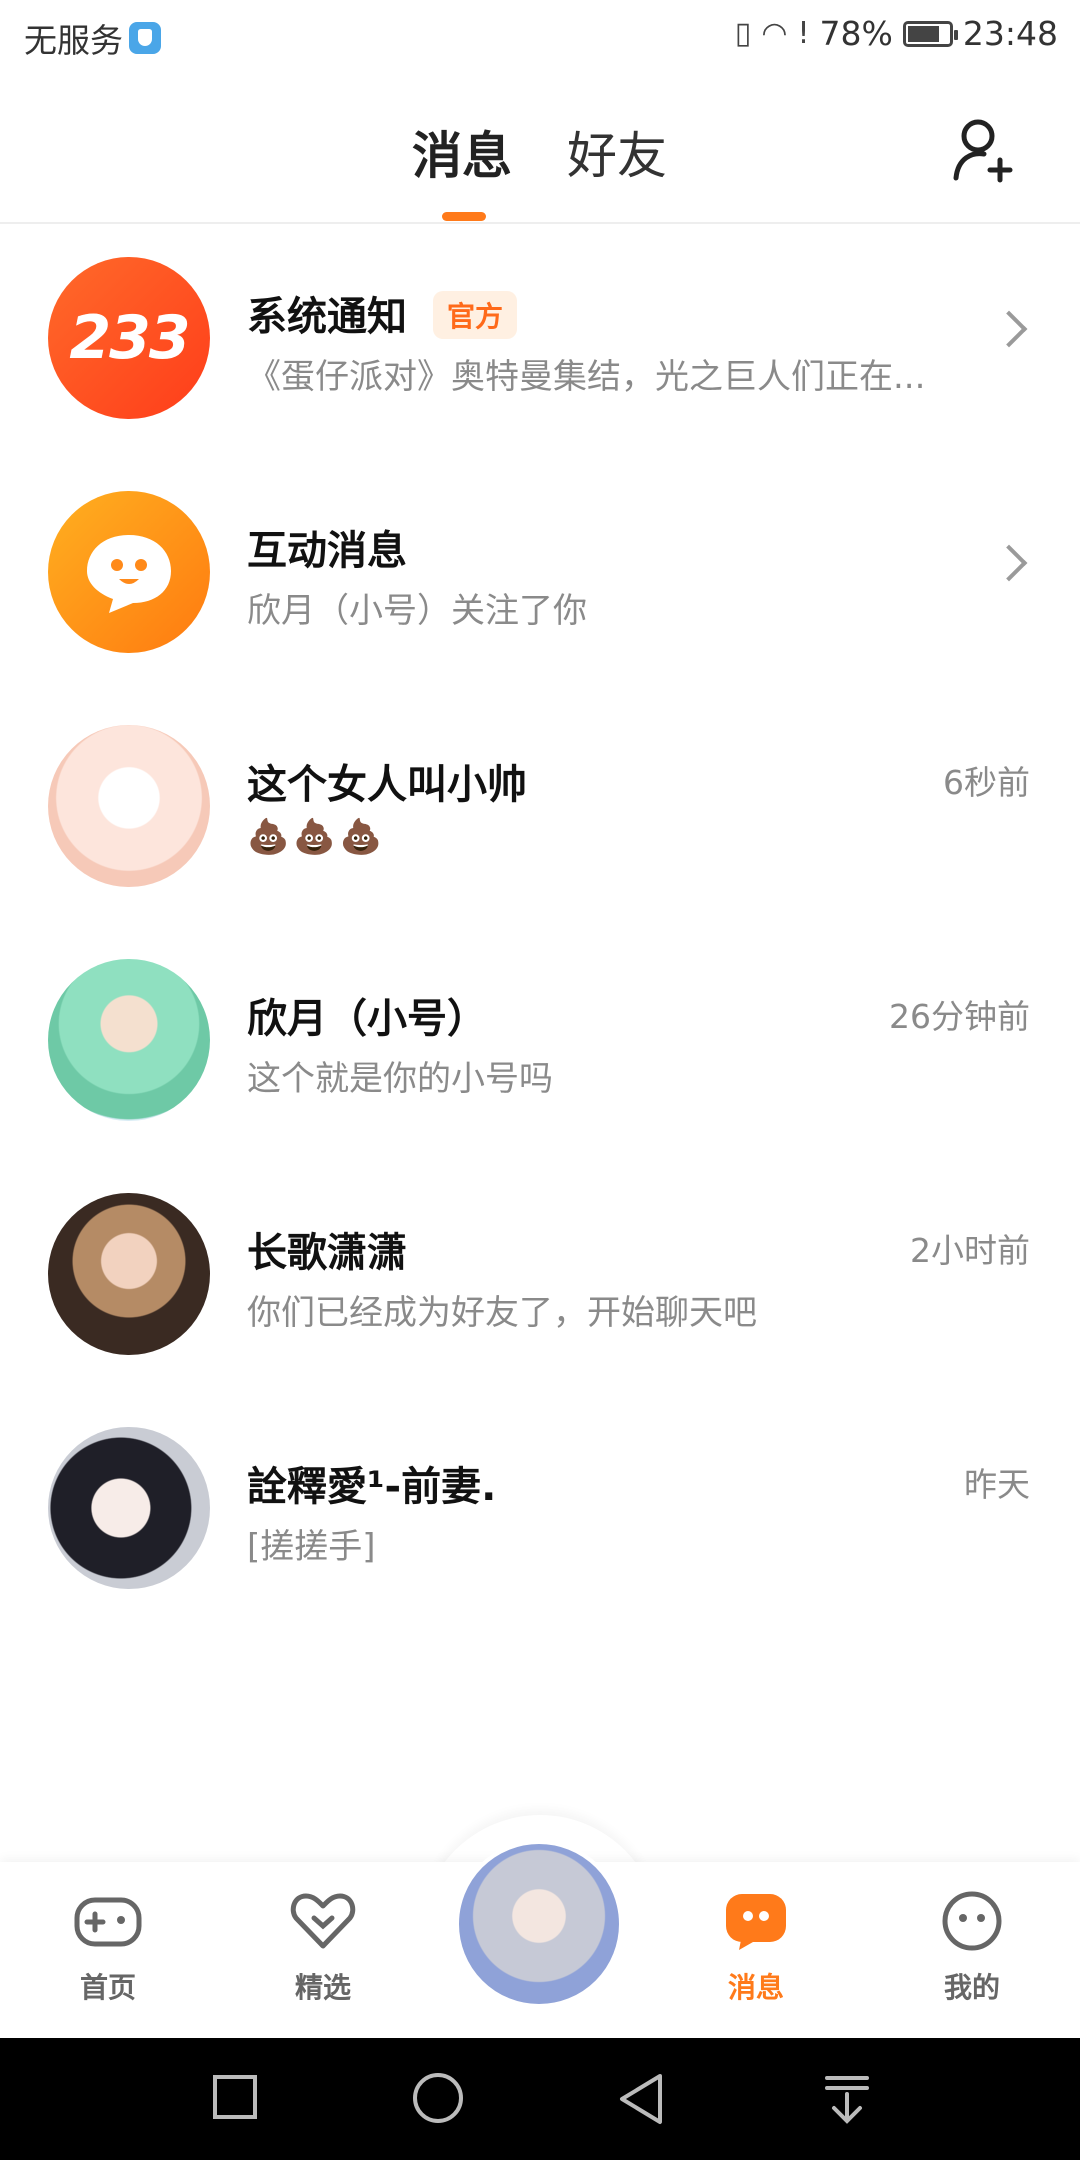 This screenshot has height=2160, width=1080. What do you see at coordinates (856, 33) in the screenshot?
I see `battery-percent: 78%` at bounding box center [856, 33].